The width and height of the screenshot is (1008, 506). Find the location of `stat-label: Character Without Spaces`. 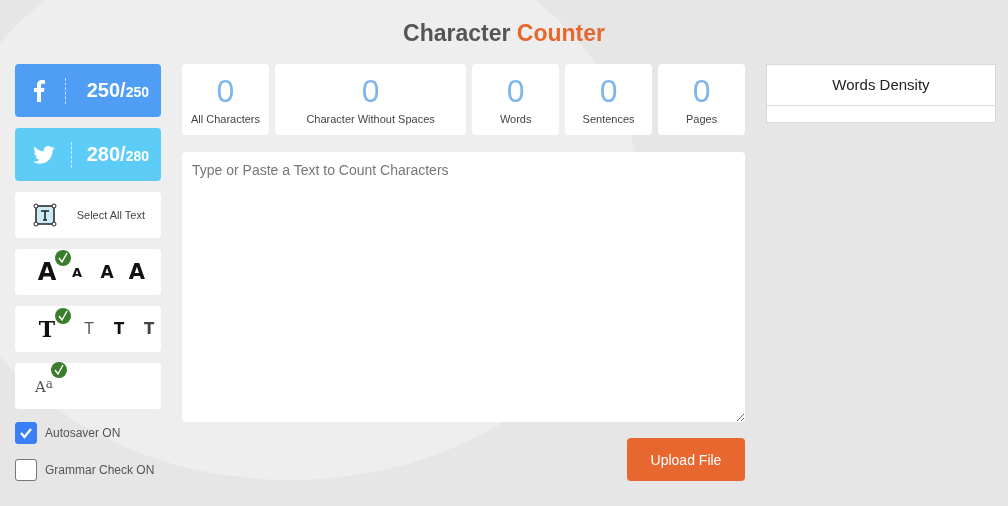

stat-label: Character Without Spaces is located at coordinates (370, 118).